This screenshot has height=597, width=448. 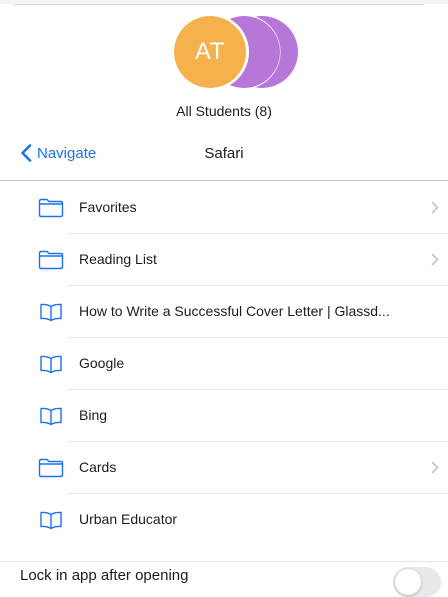 What do you see at coordinates (98, 467) in the screenshot?
I see `item-label: Cards` at bounding box center [98, 467].